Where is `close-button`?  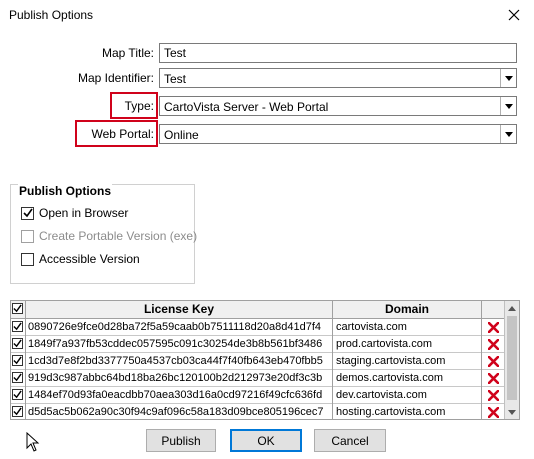
close-button is located at coordinates (514, 15).